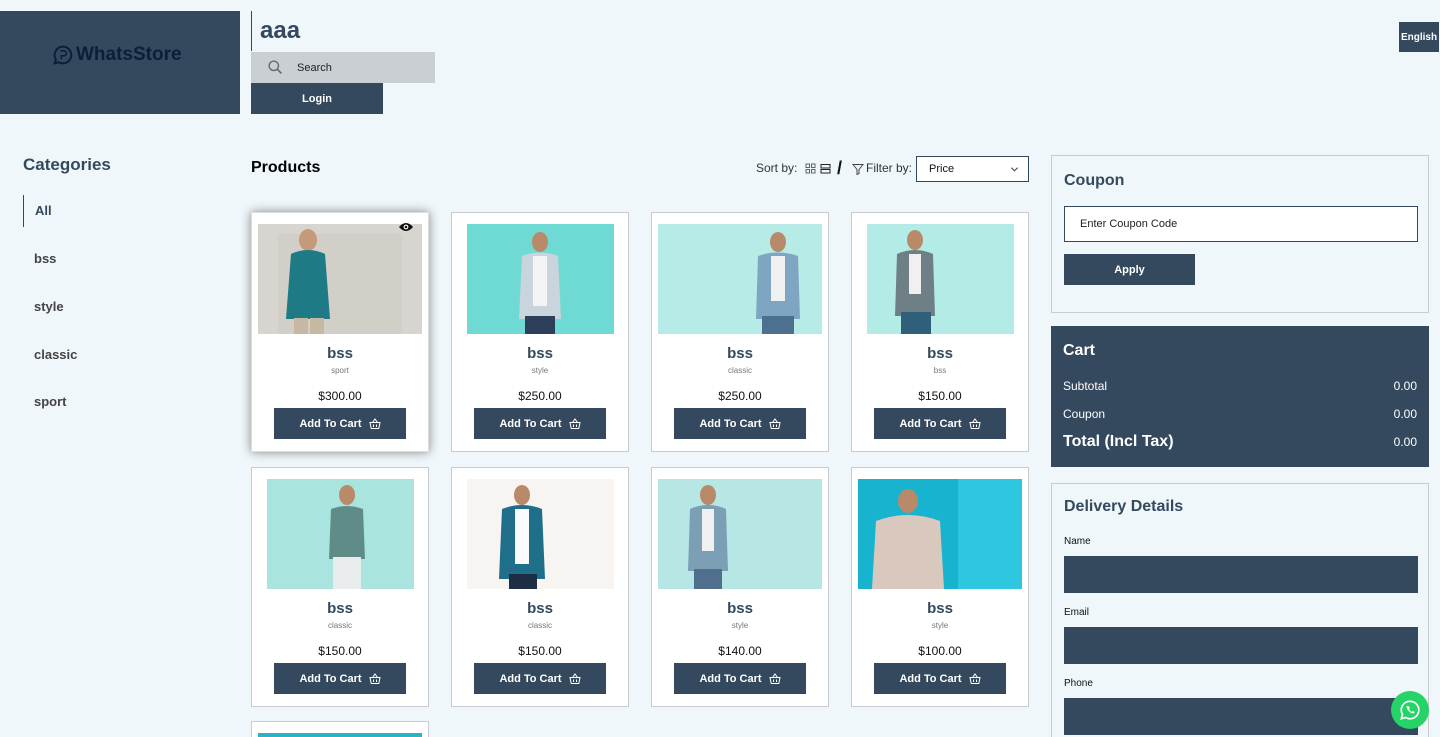 Image resolution: width=1440 pixels, height=737 pixels. What do you see at coordinates (50, 355) in the screenshot?
I see `category-item-classic: classic` at bounding box center [50, 355].